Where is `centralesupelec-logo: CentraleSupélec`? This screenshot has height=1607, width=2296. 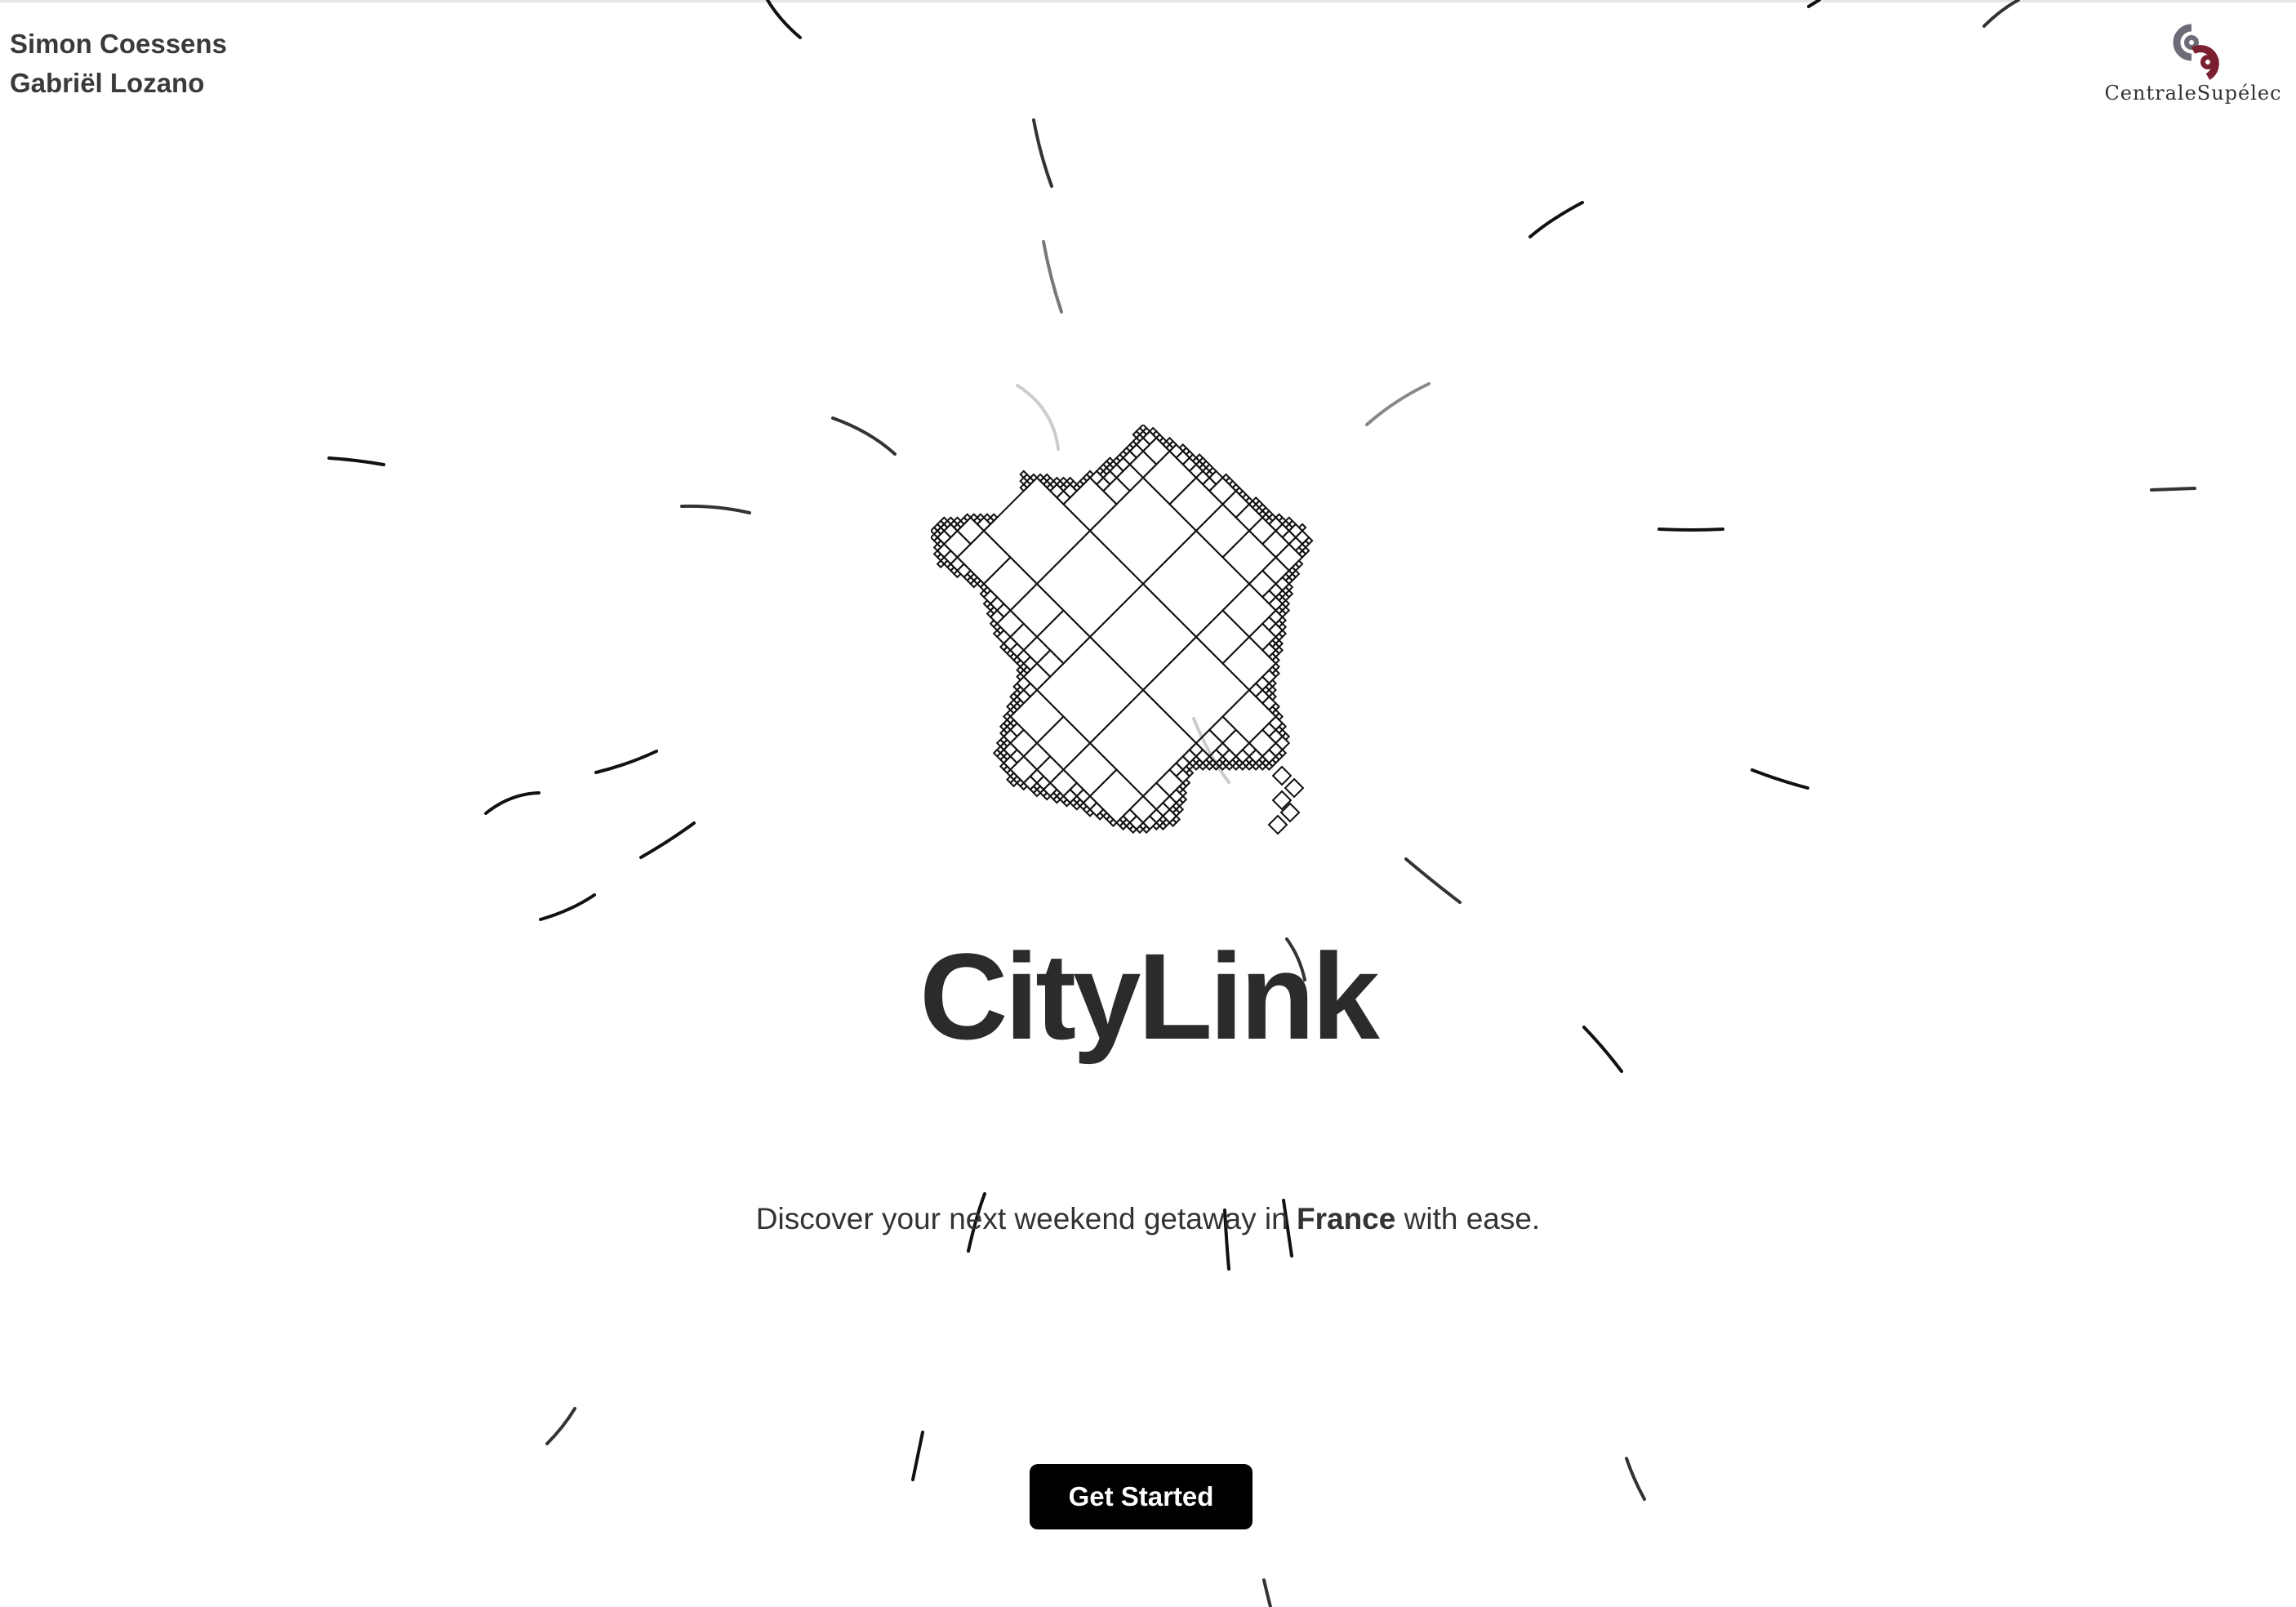 centralesupelec-logo: CentraleSupélec is located at coordinates (2193, 67).